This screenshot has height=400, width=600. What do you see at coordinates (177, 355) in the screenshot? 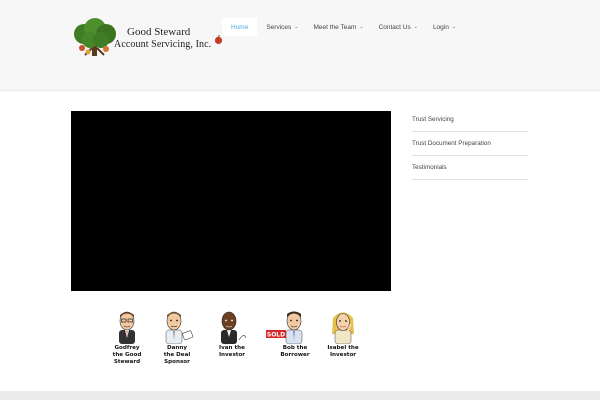
I see `member-name-danny: Danny the Deal Sponsor` at bounding box center [177, 355].